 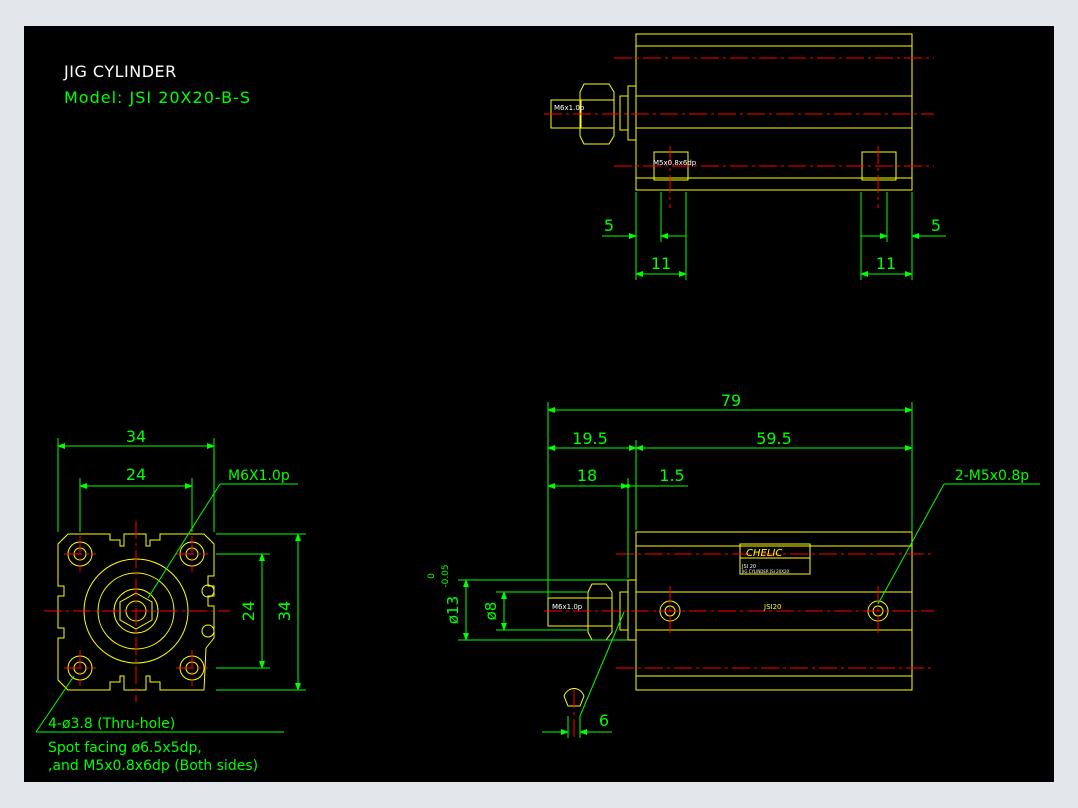 I want to click on top-view: M6x1.0p M5x0.8x6dp 5 11 5 11, so click(x=745, y=156).